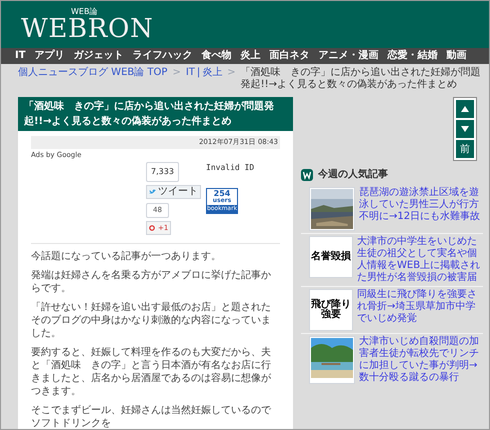  I want to click on article-paragraph: 「許せない！妊婦を追い出す最低のお店」と題されたそのブログの中身はかなり刺激的な内容になっていました。, so click(151, 320).